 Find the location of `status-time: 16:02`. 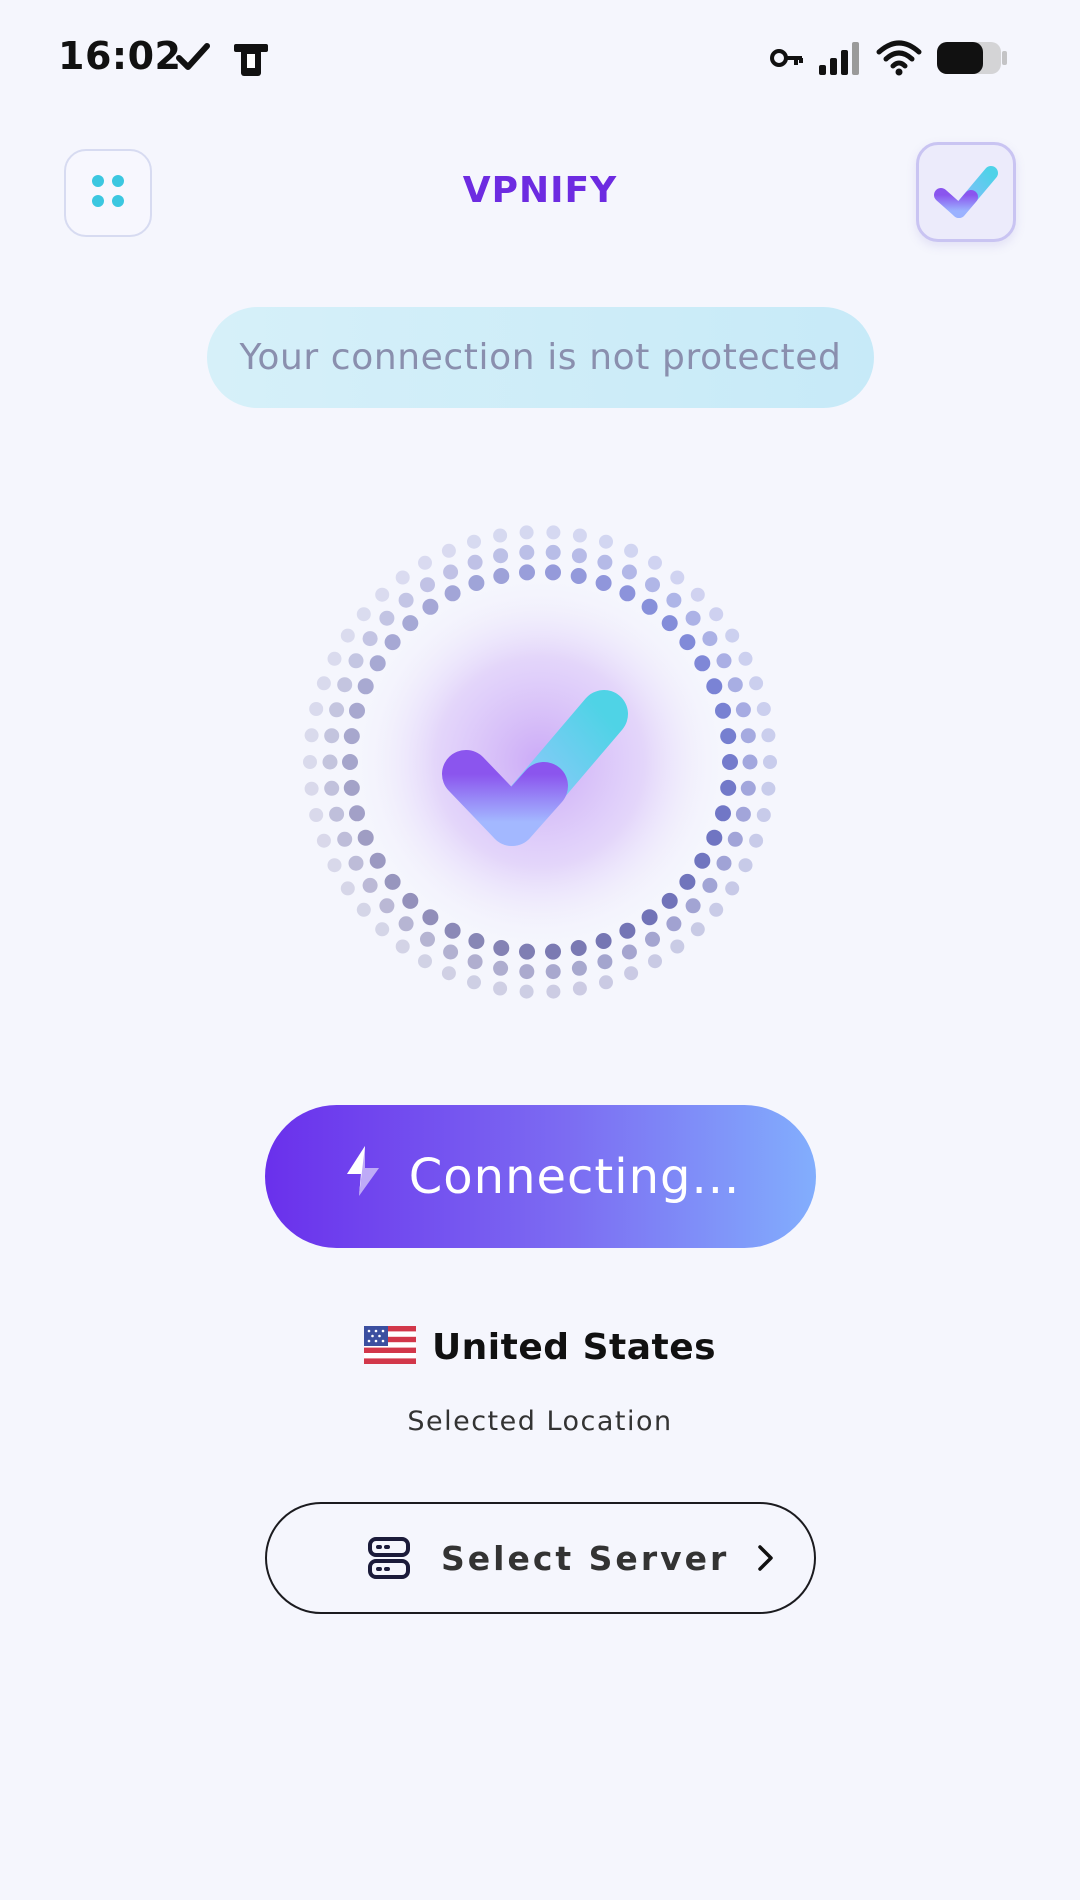

status-time: 16:02 is located at coordinates (120, 56).